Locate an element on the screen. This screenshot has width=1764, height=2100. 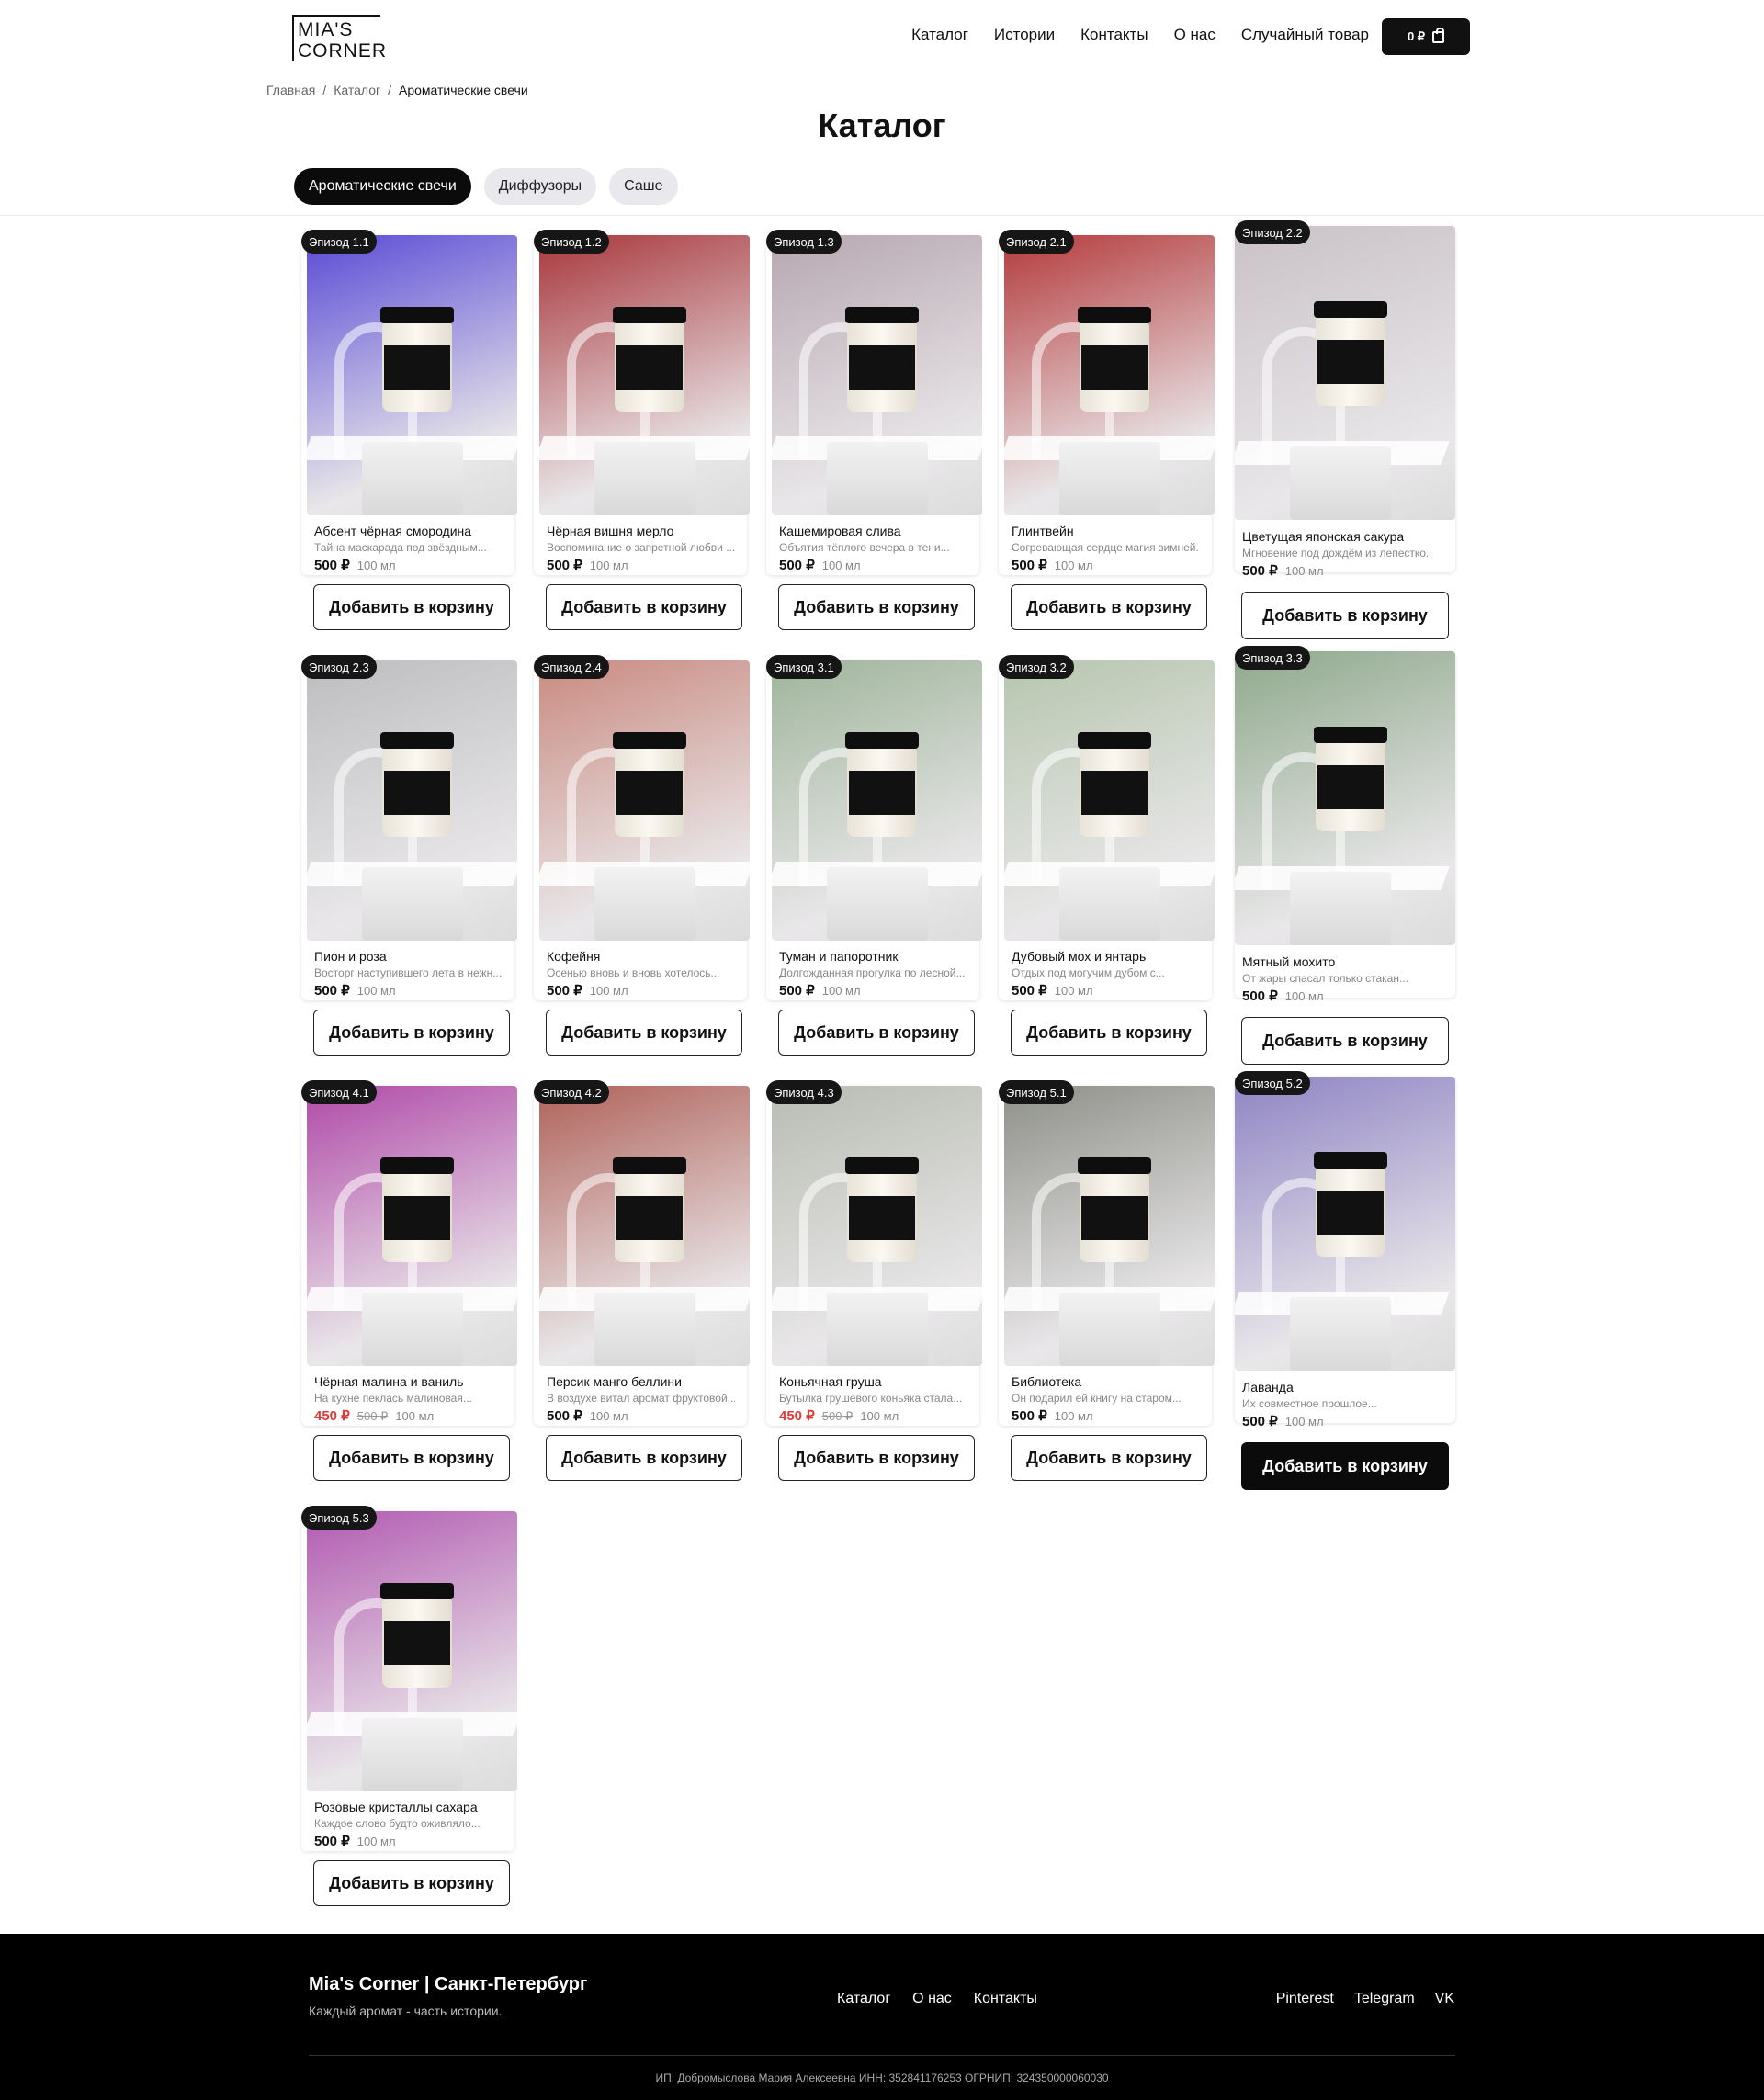
site-logo: MIA'S CORNER is located at coordinates (339, 38).